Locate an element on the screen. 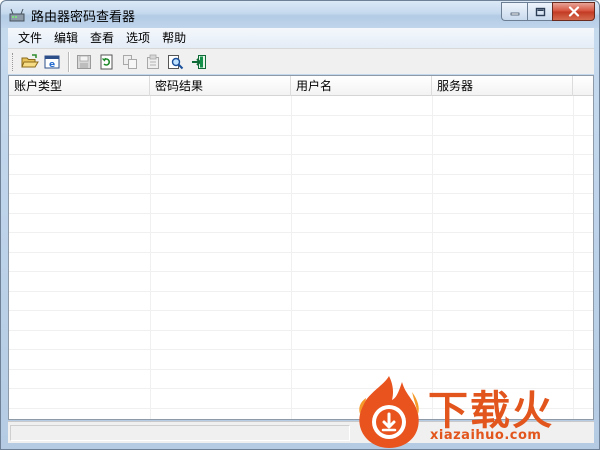 Image resolution: width=600 pixels, height=450 pixels. refresh-button is located at coordinates (107, 62).